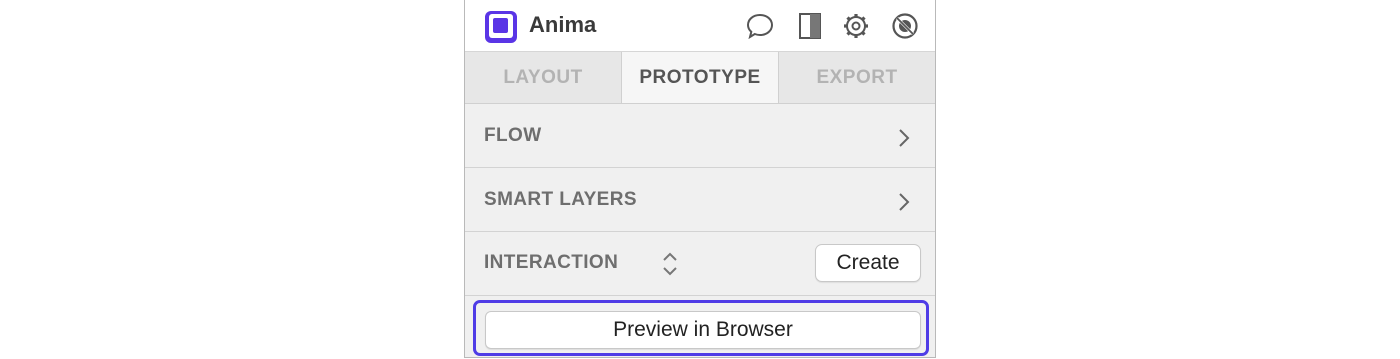 This screenshot has width=1400, height=359. I want to click on tab-bar: LAYOUT PROTOTYPE EXPORT, so click(700, 78).